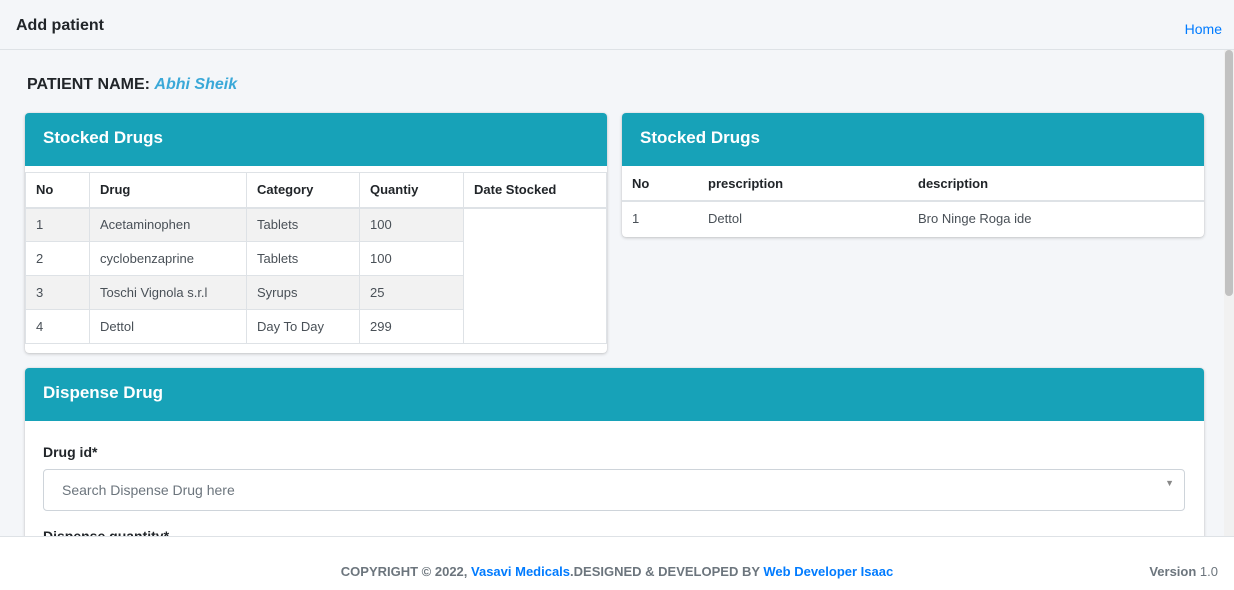  Describe the element at coordinates (303, 326) in the screenshot. I see `table-cell: Day To Day` at that location.